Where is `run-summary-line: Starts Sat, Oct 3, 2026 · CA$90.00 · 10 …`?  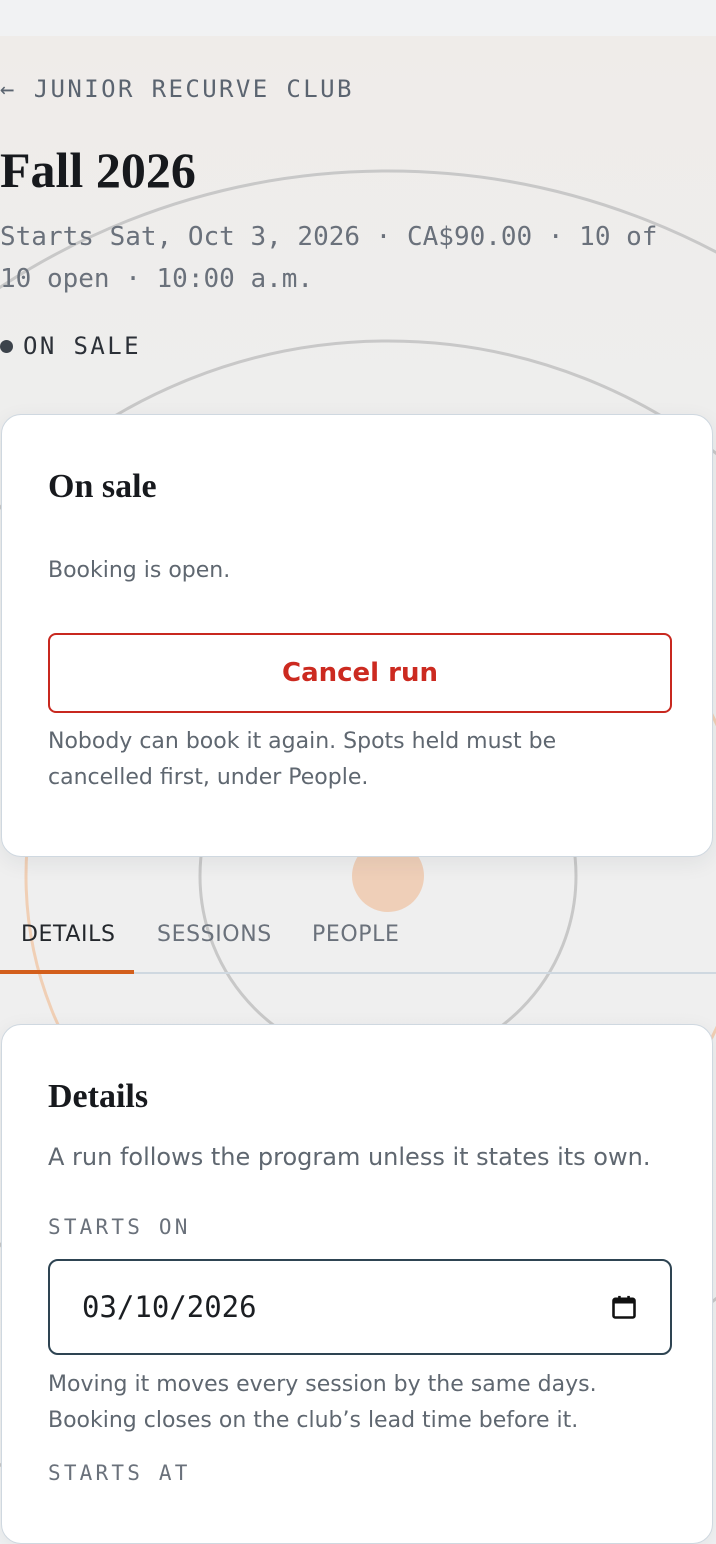 run-summary-line: Starts Sat, Oct 3, 2026 · CA$90.00 · 10 … is located at coordinates (329, 237).